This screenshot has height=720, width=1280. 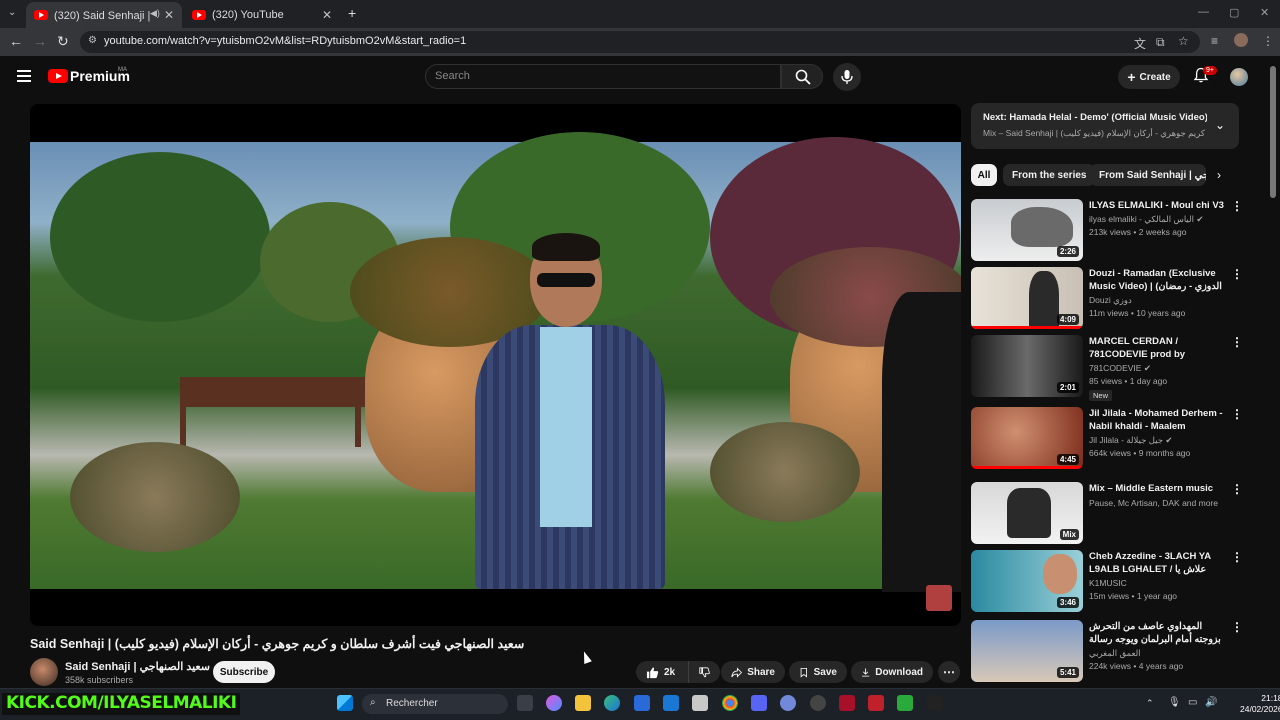 What do you see at coordinates (92, 40) in the screenshot?
I see `site-info-icon: ⚙` at bounding box center [92, 40].